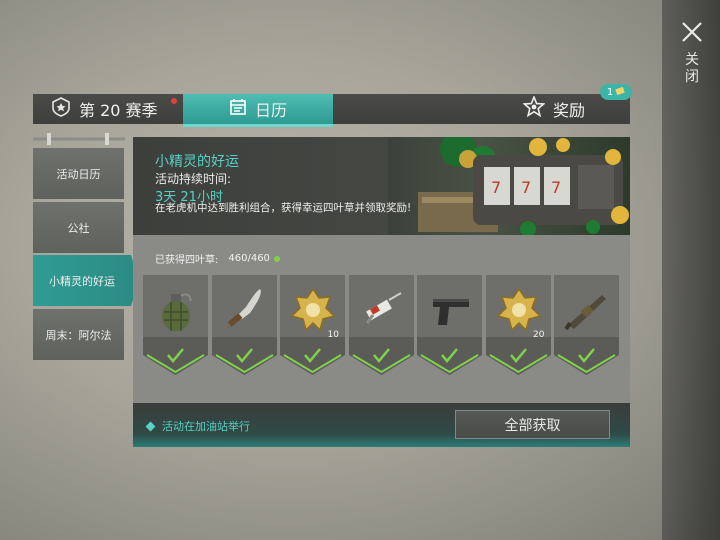 This screenshot has height=540, width=720. I want to click on close-label: 关闭, so click(692, 69).